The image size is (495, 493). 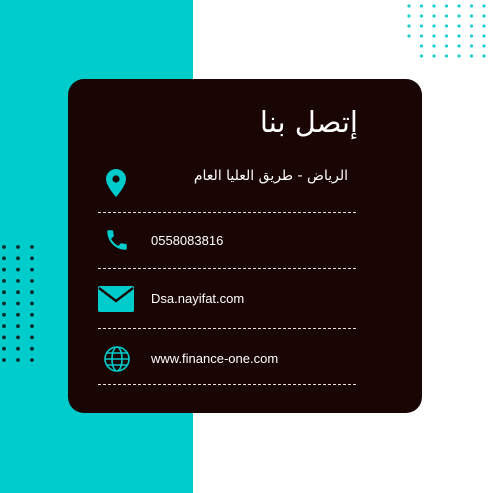 I want to click on phone-row: 0558083816, so click(x=227, y=240).